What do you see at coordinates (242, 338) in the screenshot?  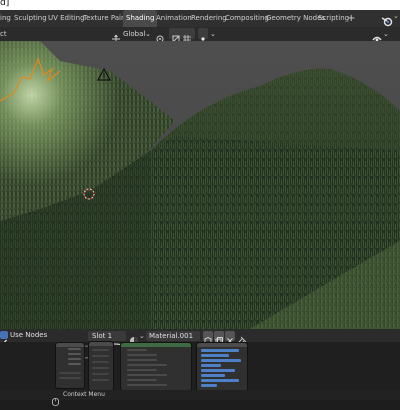 I see `pin-icon` at bounding box center [242, 338].